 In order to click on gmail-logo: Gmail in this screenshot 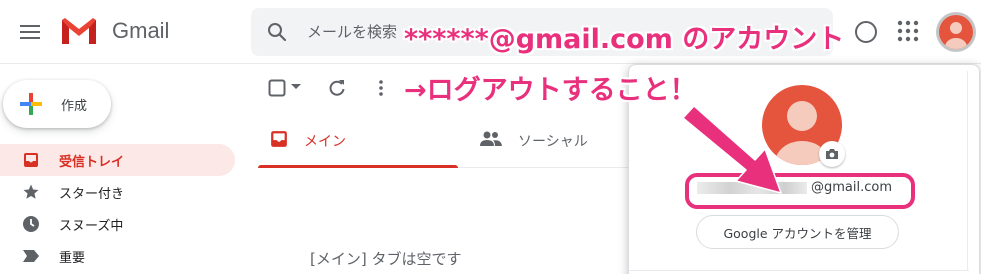, I will do `click(114, 31)`.